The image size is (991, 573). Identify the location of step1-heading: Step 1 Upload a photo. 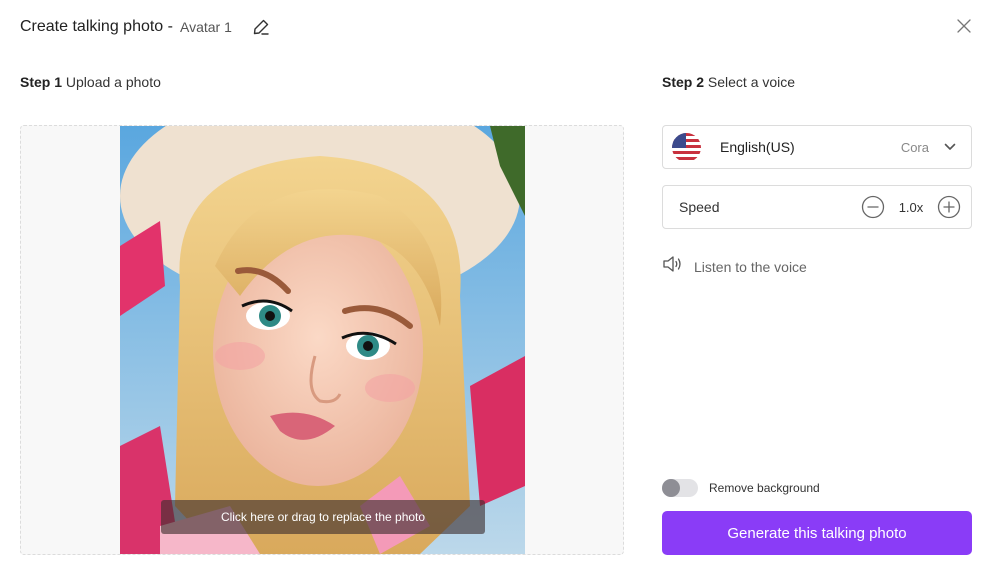
(90, 82).